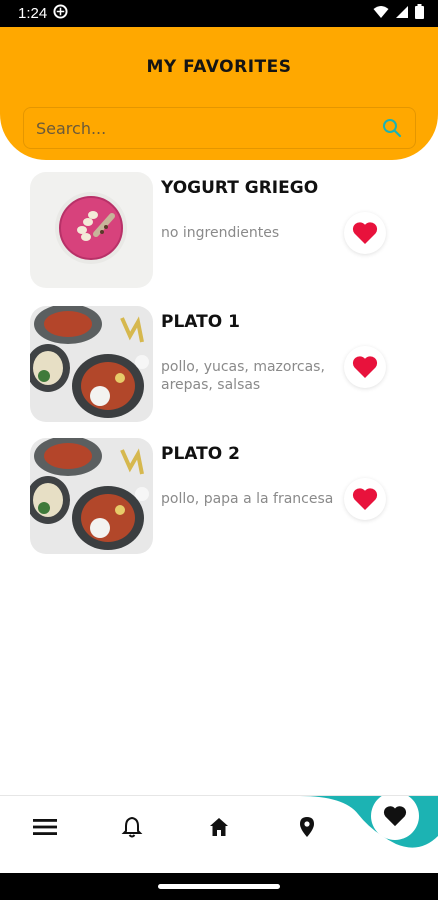 The width and height of the screenshot is (438, 900). Describe the element at coordinates (219, 93) in the screenshot. I see `header: MY FAVORITES` at that location.